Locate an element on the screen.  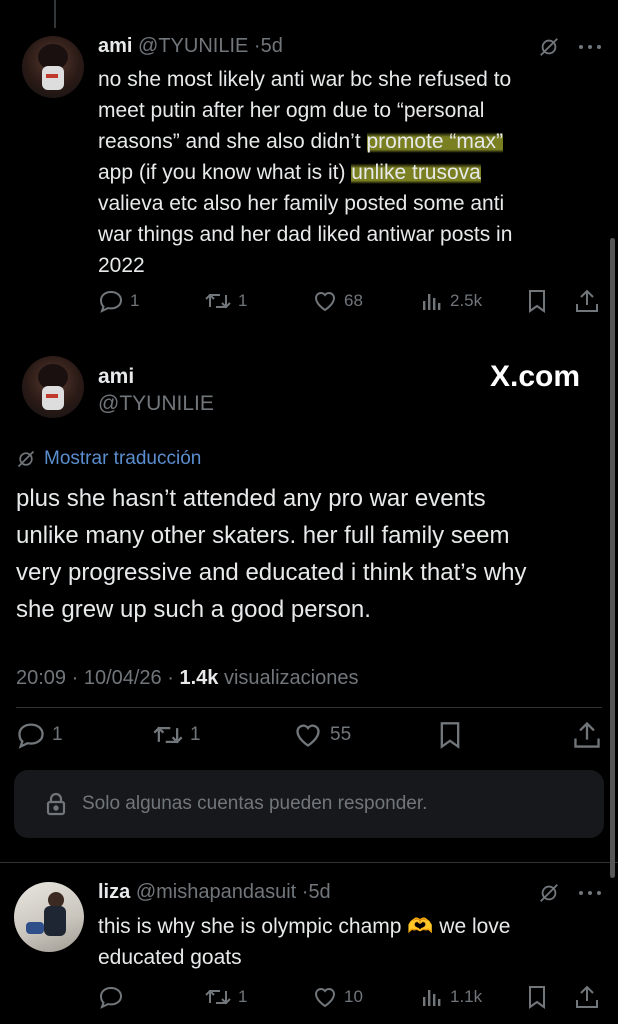
translate-icon is located at coordinates (26, 459).